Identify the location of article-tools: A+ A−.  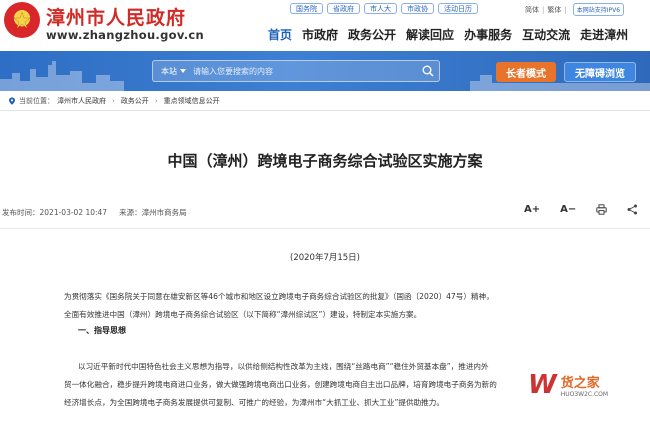
(581, 209).